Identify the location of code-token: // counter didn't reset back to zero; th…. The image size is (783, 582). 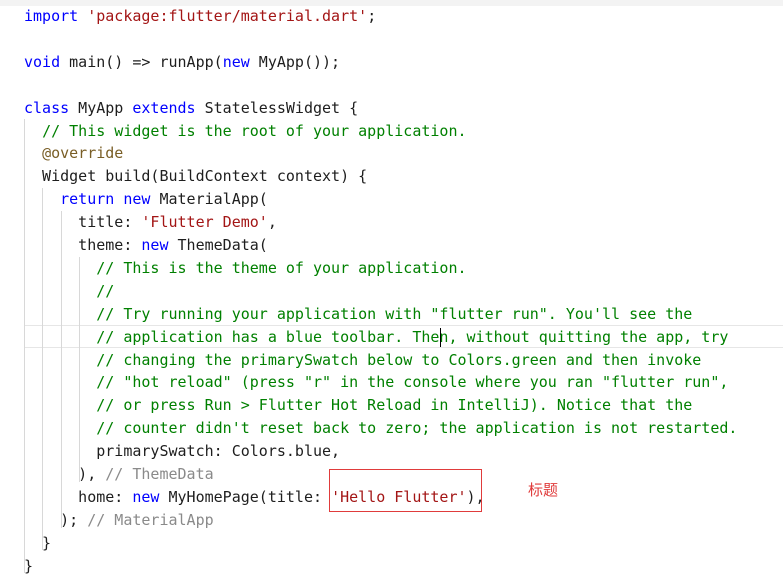
(417, 428).